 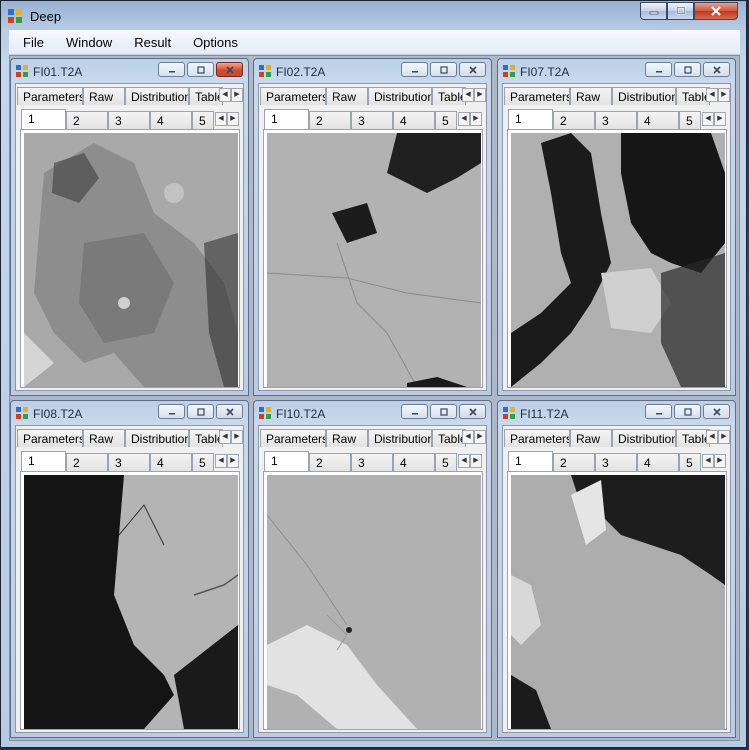 What do you see at coordinates (129, 71) in the screenshot?
I see `child-title-bar: FI01.T2A` at bounding box center [129, 71].